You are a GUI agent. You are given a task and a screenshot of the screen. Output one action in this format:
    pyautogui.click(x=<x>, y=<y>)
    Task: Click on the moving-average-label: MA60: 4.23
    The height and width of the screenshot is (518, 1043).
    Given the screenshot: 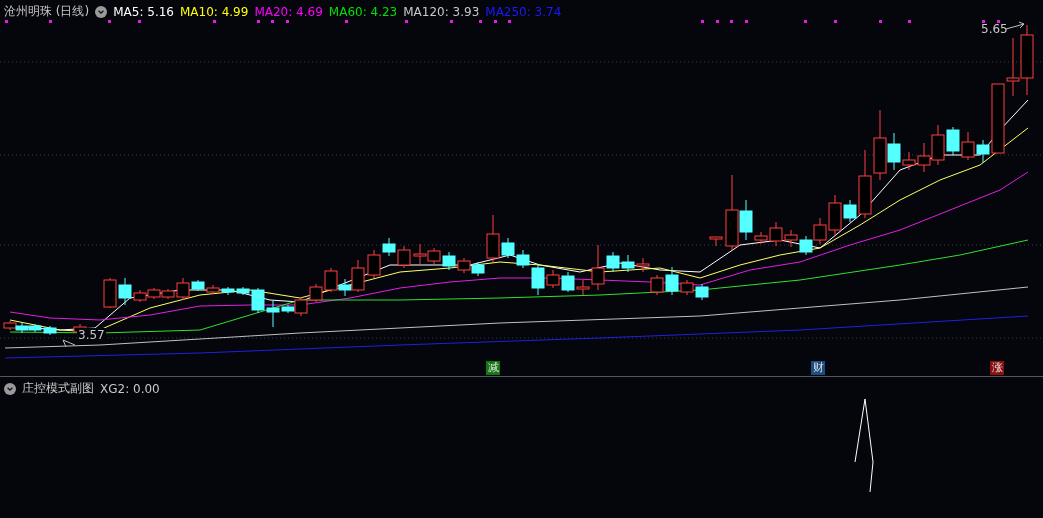 What is the action you would take?
    pyautogui.click(x=363, y=11)
    